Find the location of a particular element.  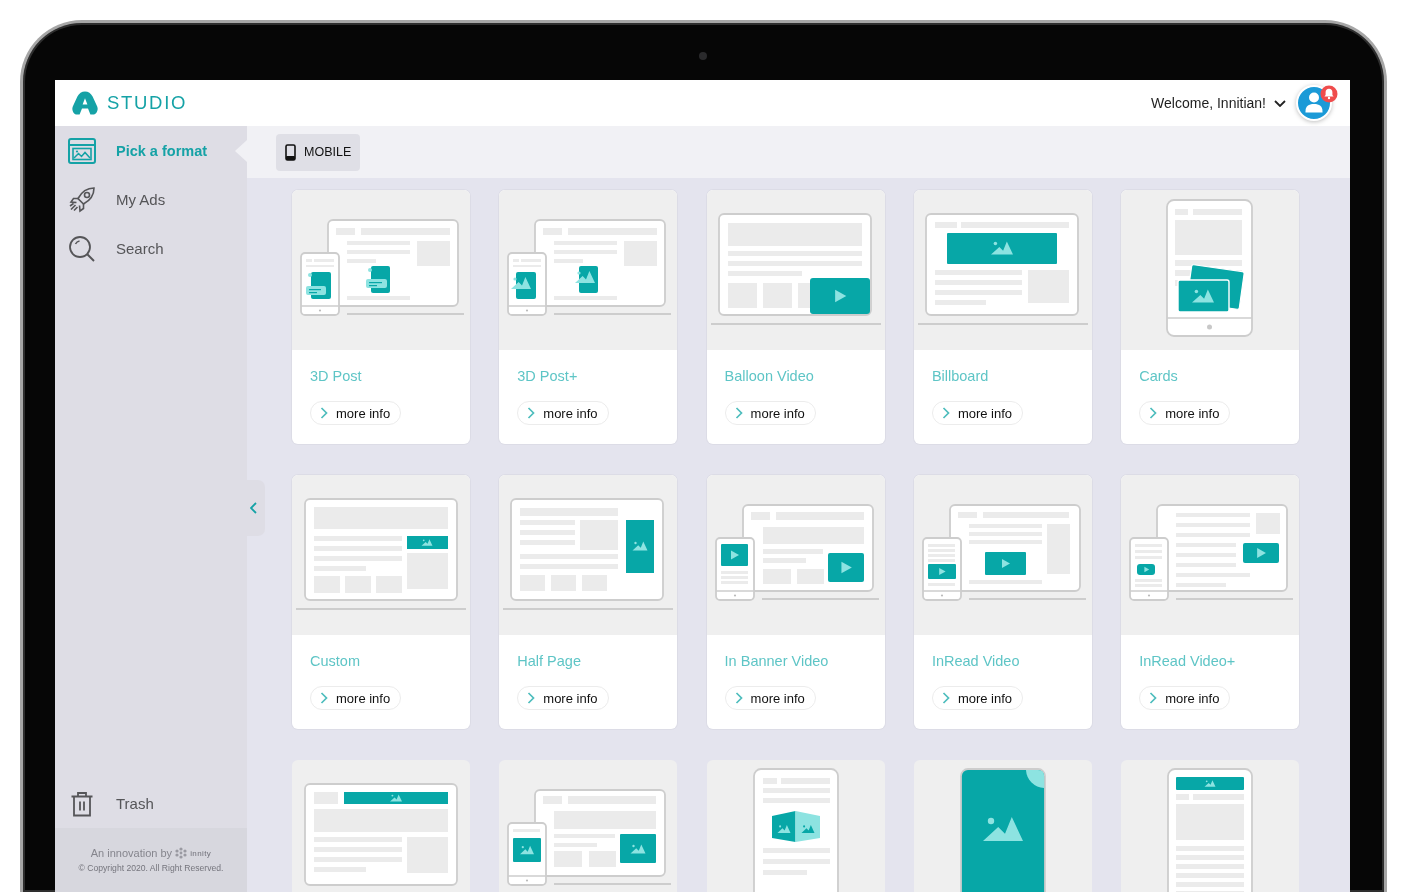

search-icon is located at coordinates (82, 248).